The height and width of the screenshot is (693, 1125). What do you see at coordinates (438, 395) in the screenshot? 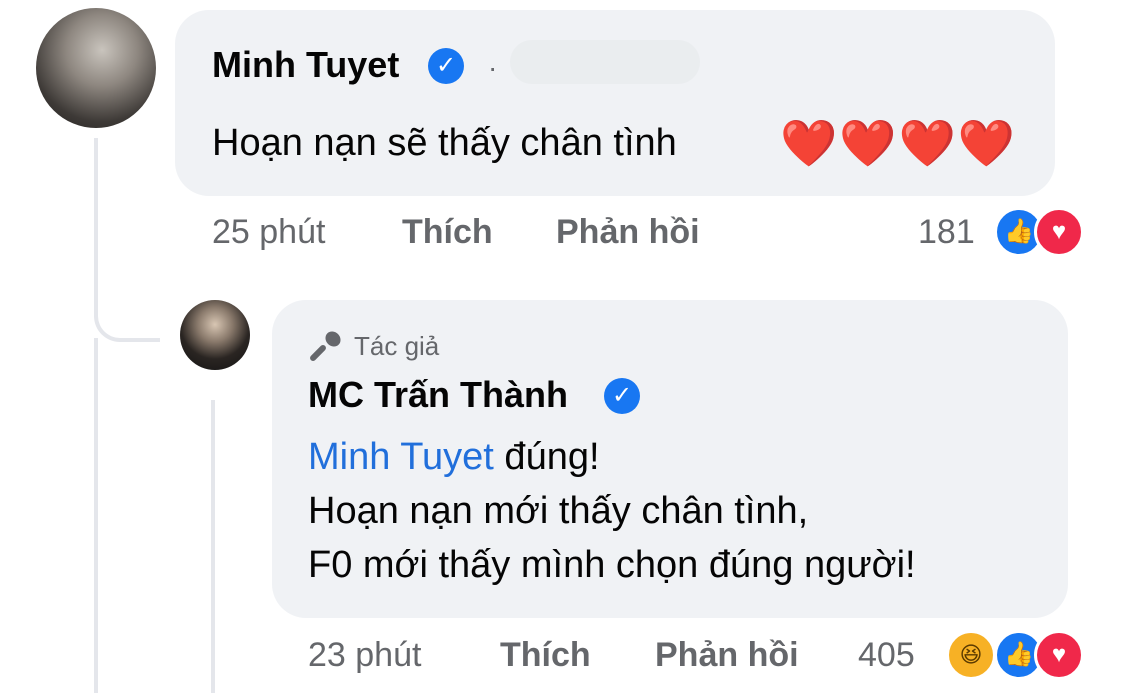
I see `reply-author-name: MC Trấn Thành` at bounding box center [438, 395].